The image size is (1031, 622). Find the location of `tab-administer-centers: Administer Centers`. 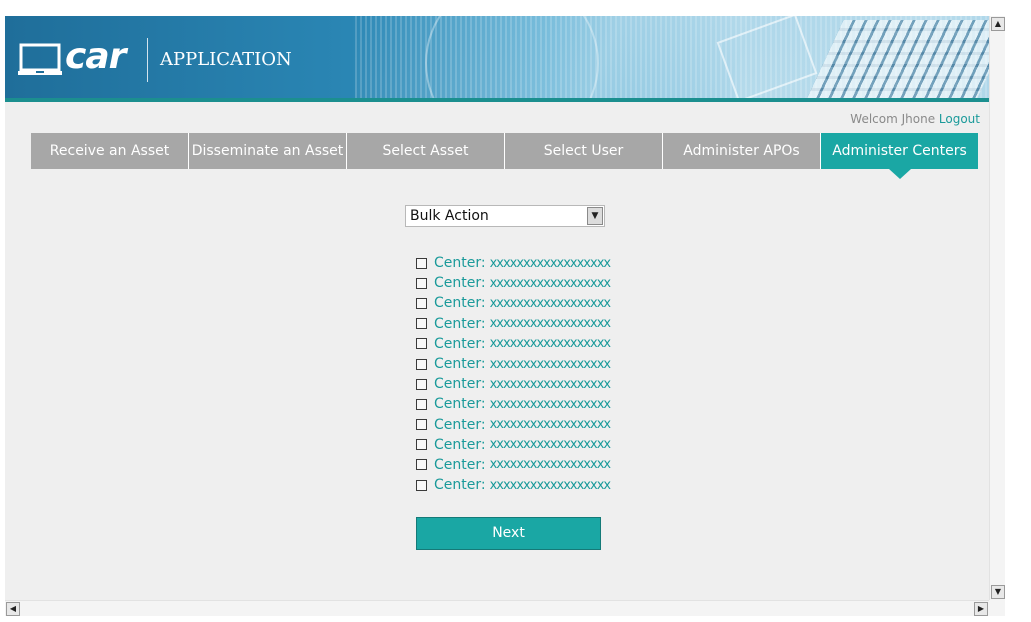

tab-administer-centers: Administer Centers is located at coordinates (899, 156).